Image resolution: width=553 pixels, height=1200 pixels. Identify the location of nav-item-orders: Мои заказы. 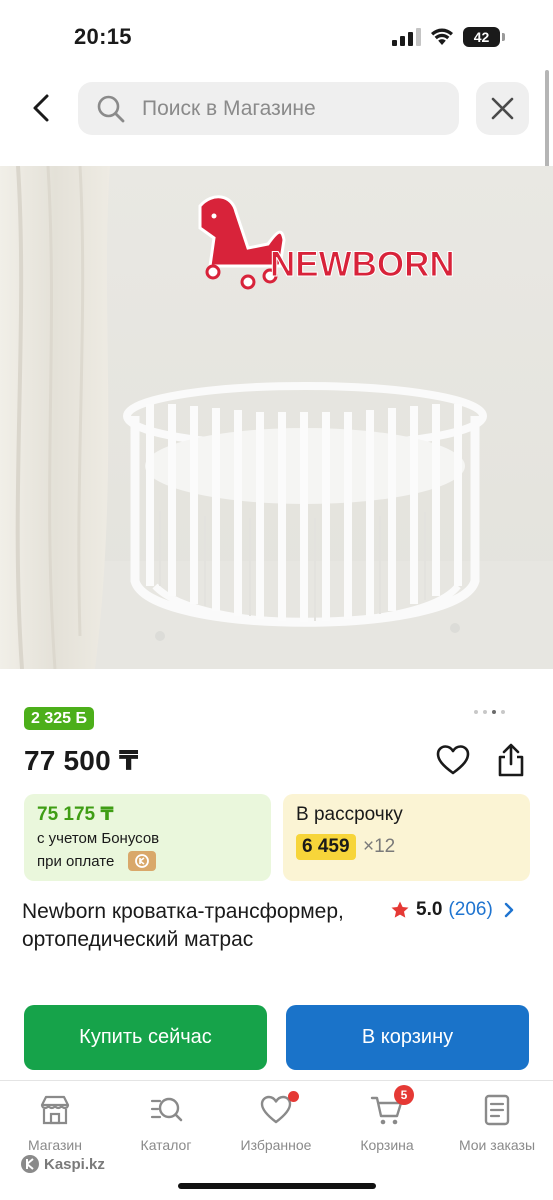
(497, 1123).